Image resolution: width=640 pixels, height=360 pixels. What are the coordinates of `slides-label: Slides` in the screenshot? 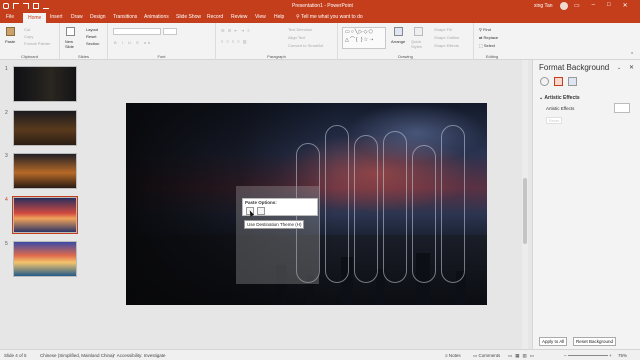 It's located at (83, 56).